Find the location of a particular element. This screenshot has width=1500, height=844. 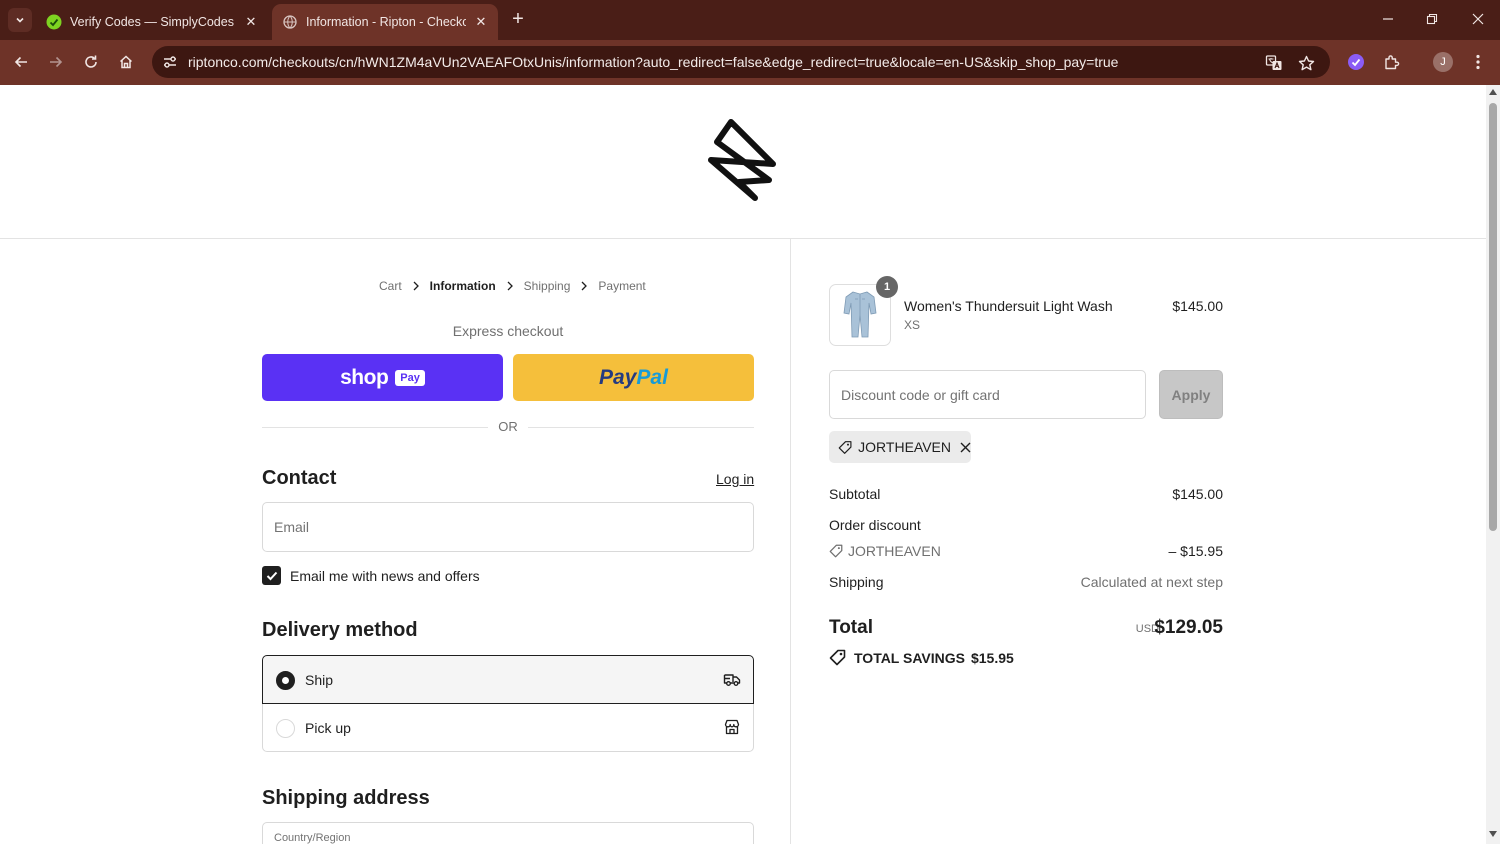

total-value: $129.05 is located at coordinates (1188, 627).